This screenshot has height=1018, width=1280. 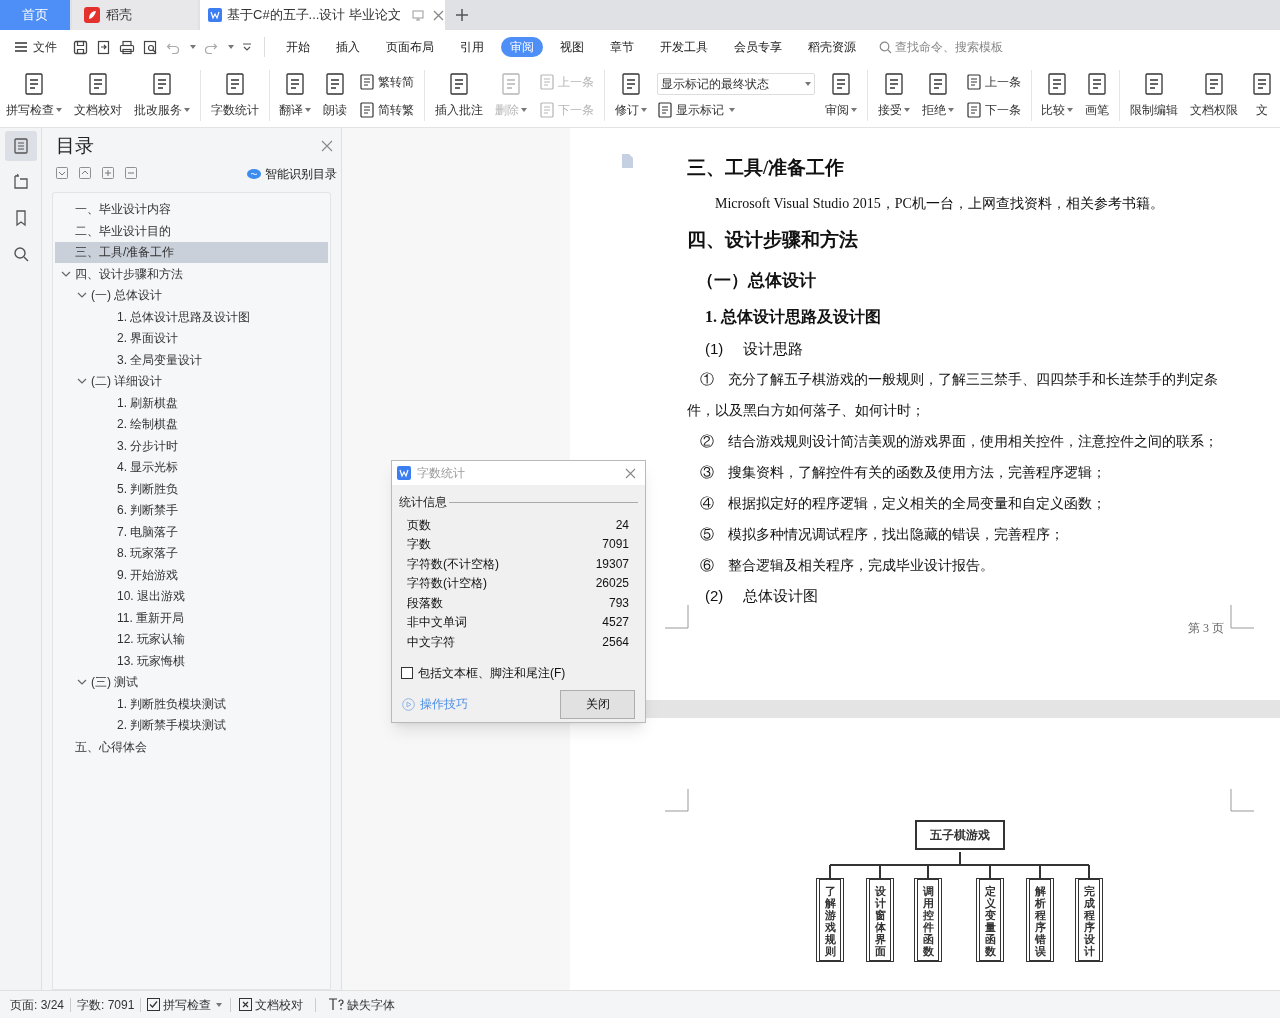 I want to click on toc-item: (一) 总体设计, so click(x=191, y=295).